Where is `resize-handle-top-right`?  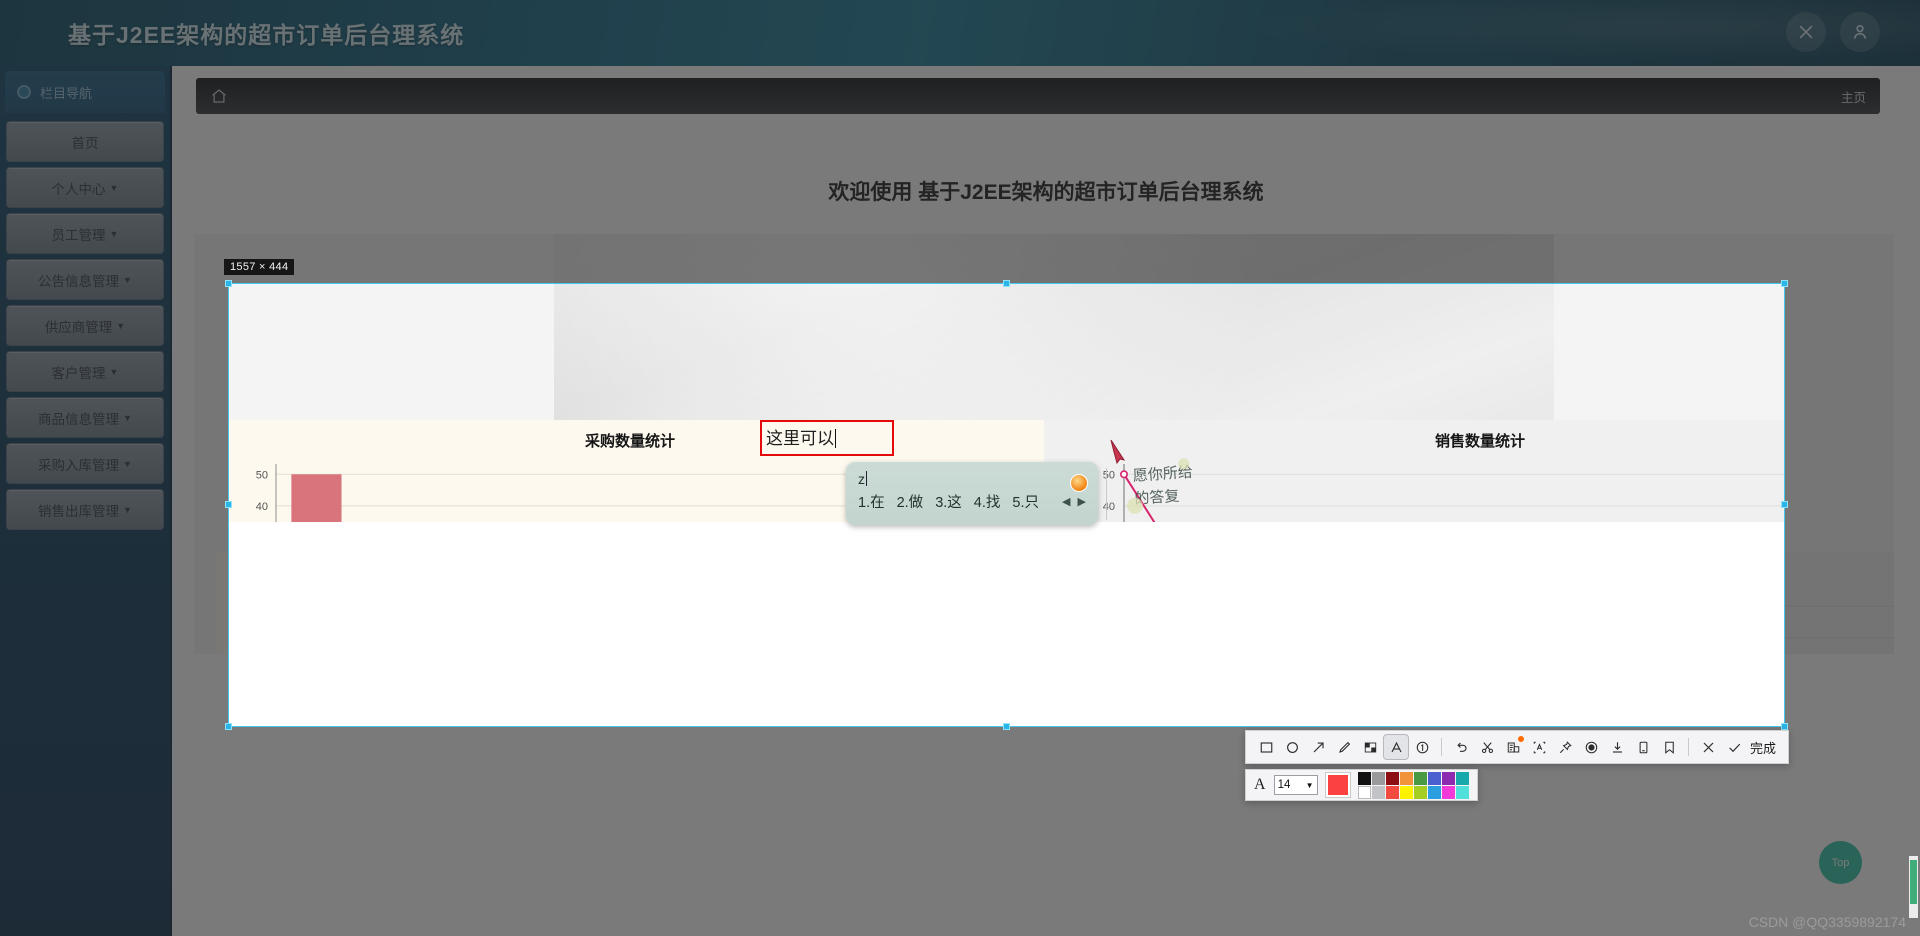
resize-handle-top-right is located at coordinates (1784, 283).